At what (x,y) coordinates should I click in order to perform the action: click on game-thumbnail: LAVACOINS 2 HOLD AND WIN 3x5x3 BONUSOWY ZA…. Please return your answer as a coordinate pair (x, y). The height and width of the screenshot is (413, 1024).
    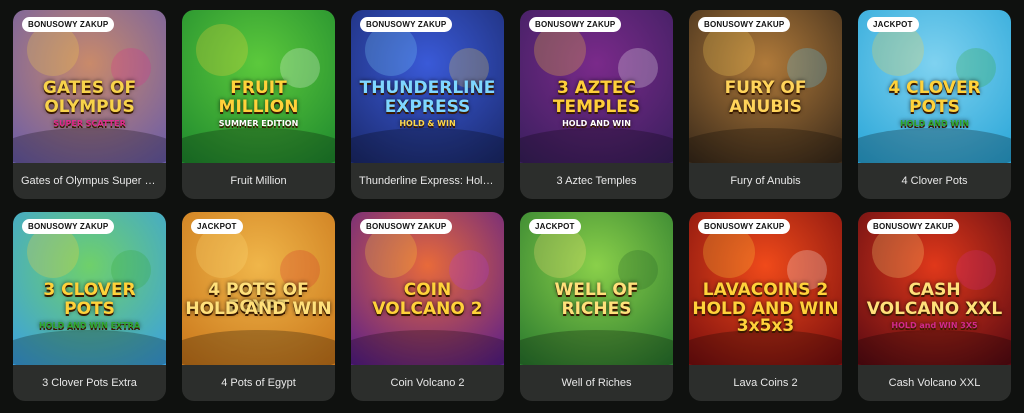
    Looking at the image, I should click on (765, 288).